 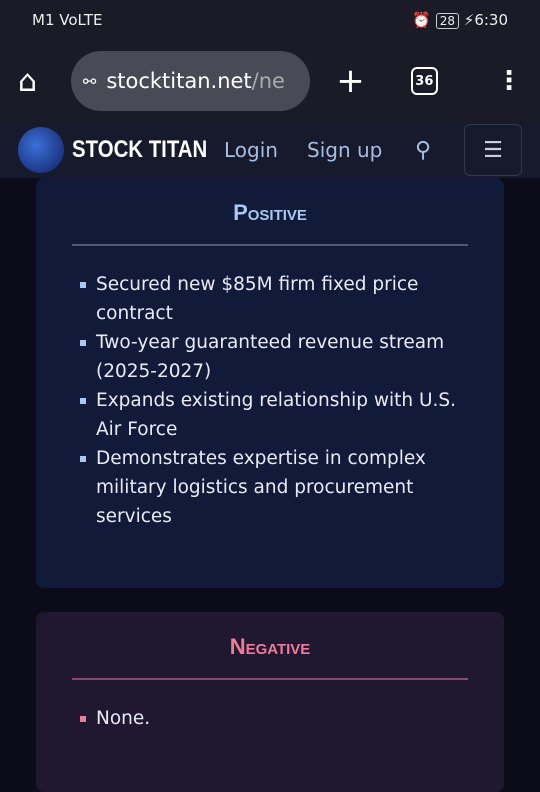 What do you see at coordinates (424, 81) in the screenshot?
I see `tab-switcher-button: 36` at bounding box center [424, 81].